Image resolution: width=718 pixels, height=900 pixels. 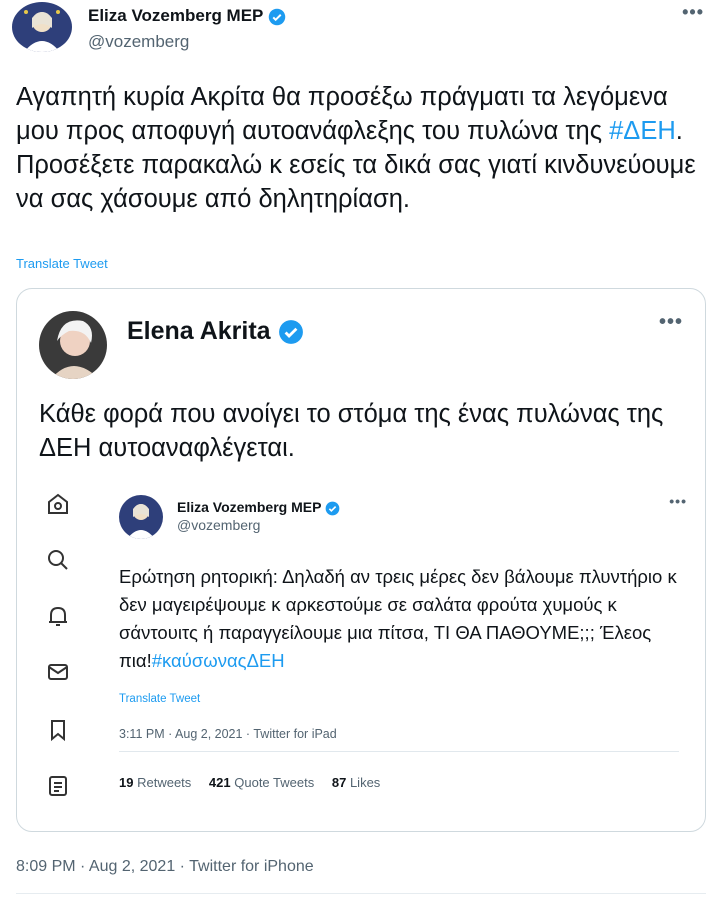 What do you see at coordinates (58, 504) in the screenshot?
I see `home-icon` at bounding box center [58, 504].